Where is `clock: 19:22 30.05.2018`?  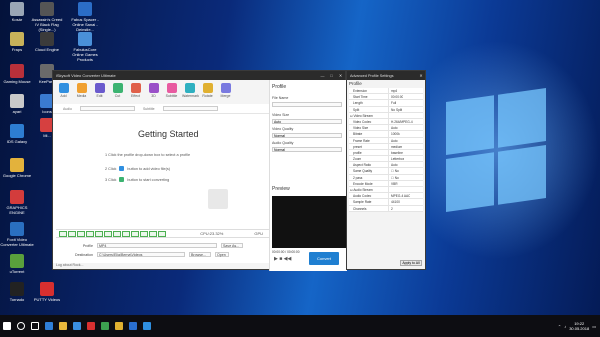 clock: 19:22 30.05.2018 is located at coordinates (579, 326).